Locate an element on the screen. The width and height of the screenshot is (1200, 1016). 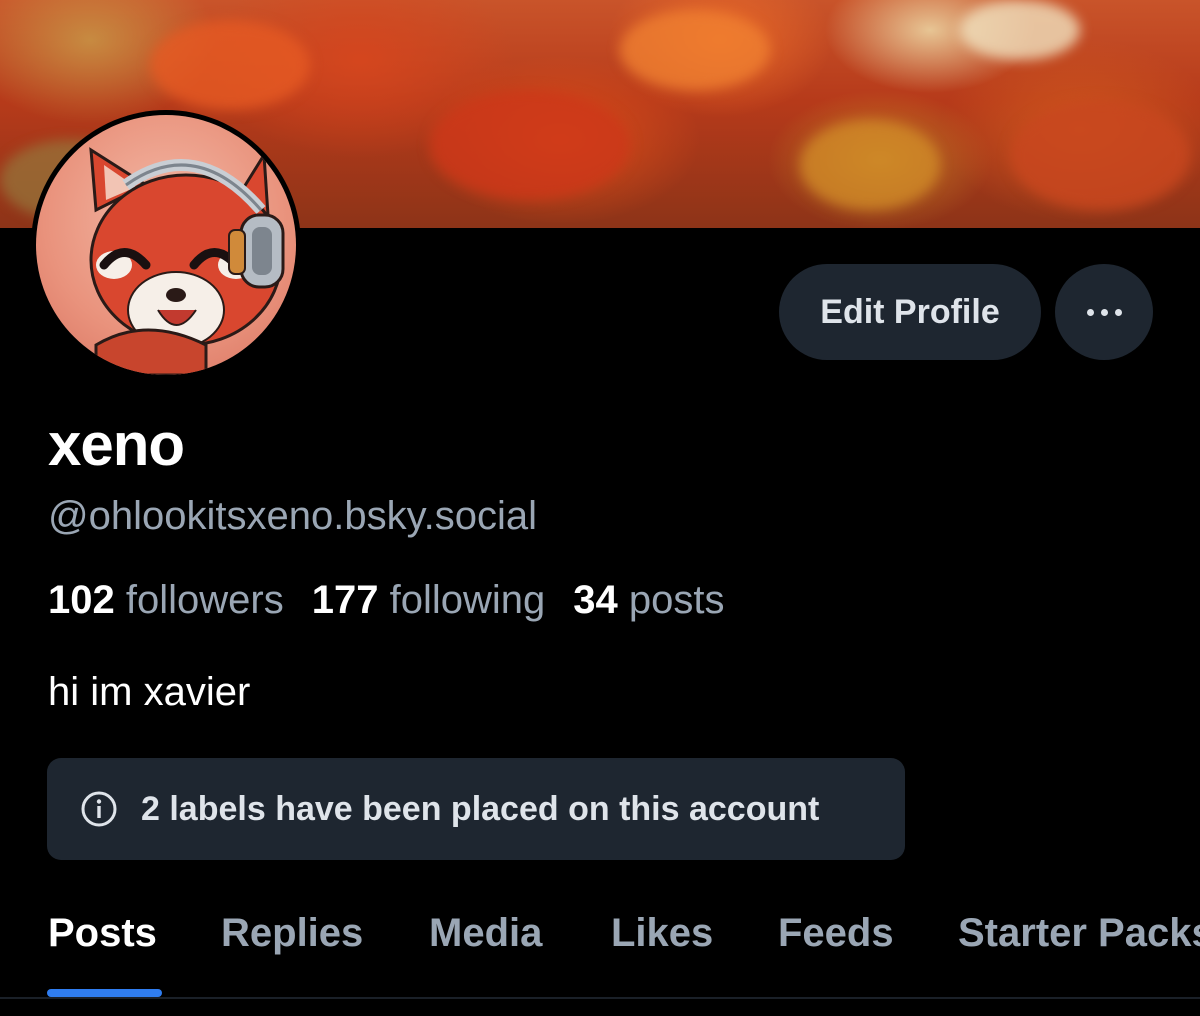
ellipsis-icon is located at coordinates (1104, 312).